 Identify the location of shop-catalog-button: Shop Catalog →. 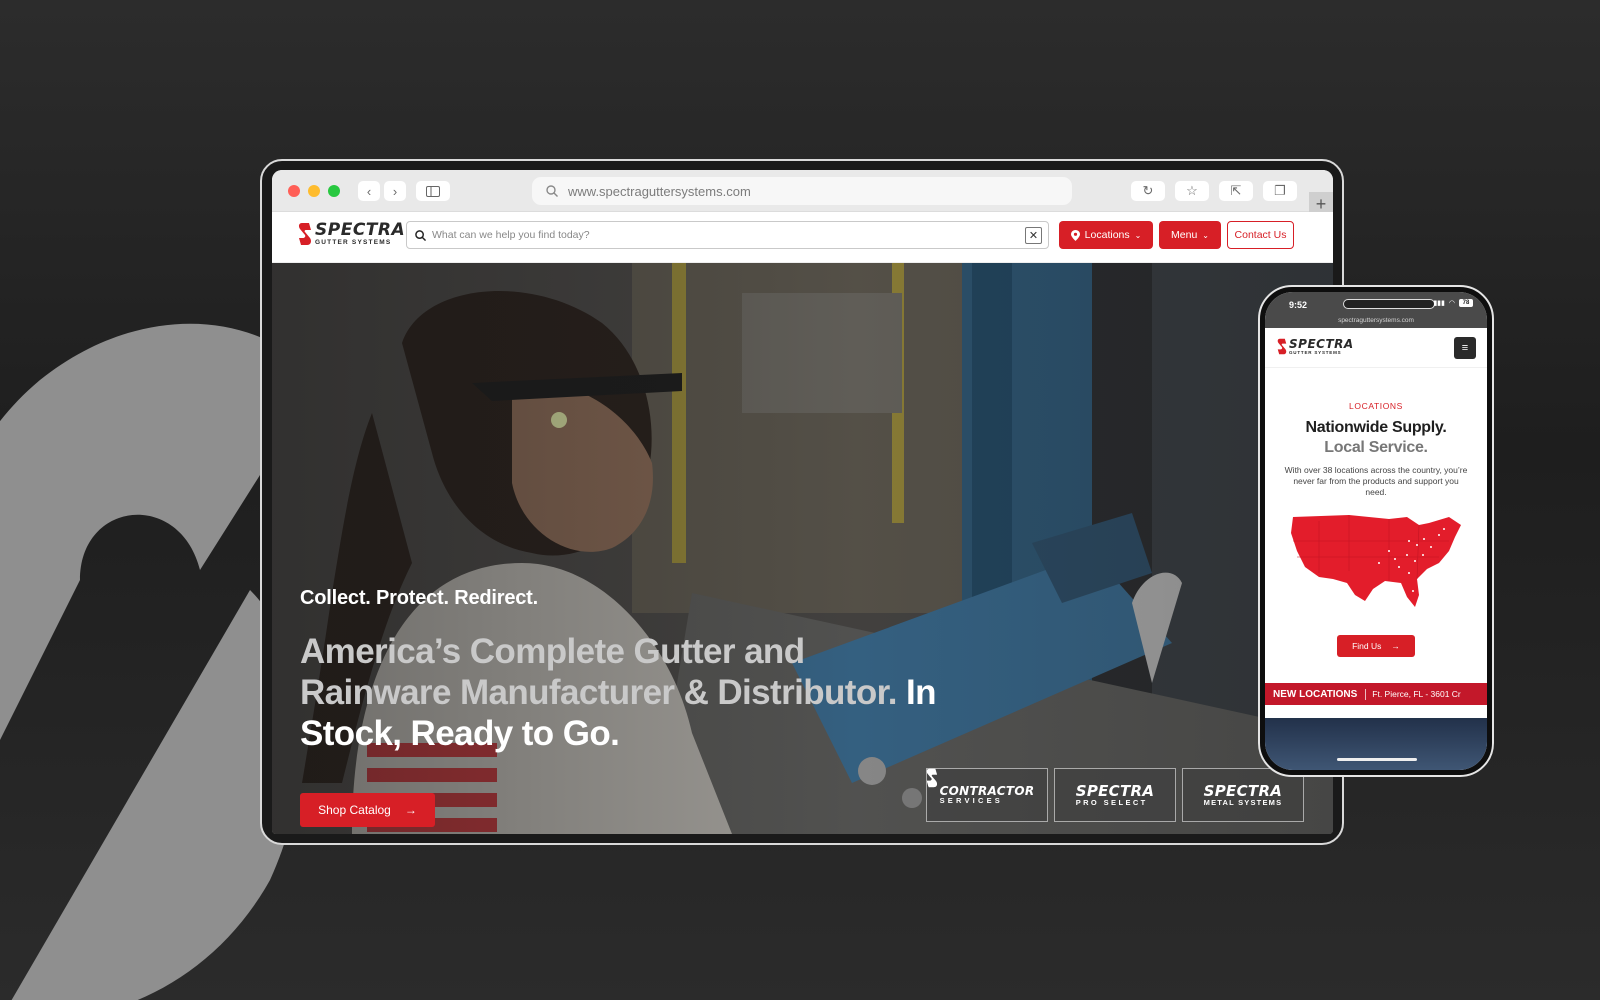
(367, 810).